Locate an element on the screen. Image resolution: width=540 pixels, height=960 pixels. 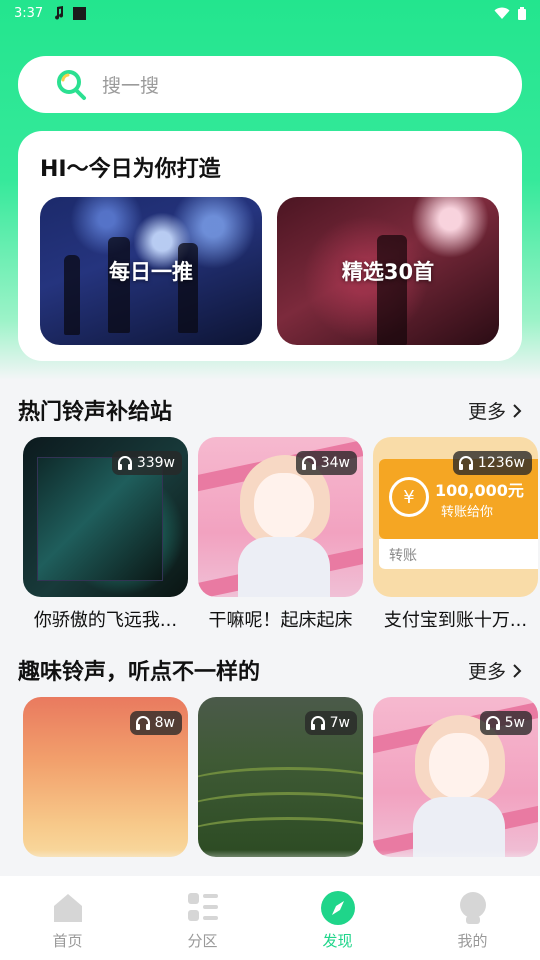
singer-silhouette is located at coordinates (392, 290).